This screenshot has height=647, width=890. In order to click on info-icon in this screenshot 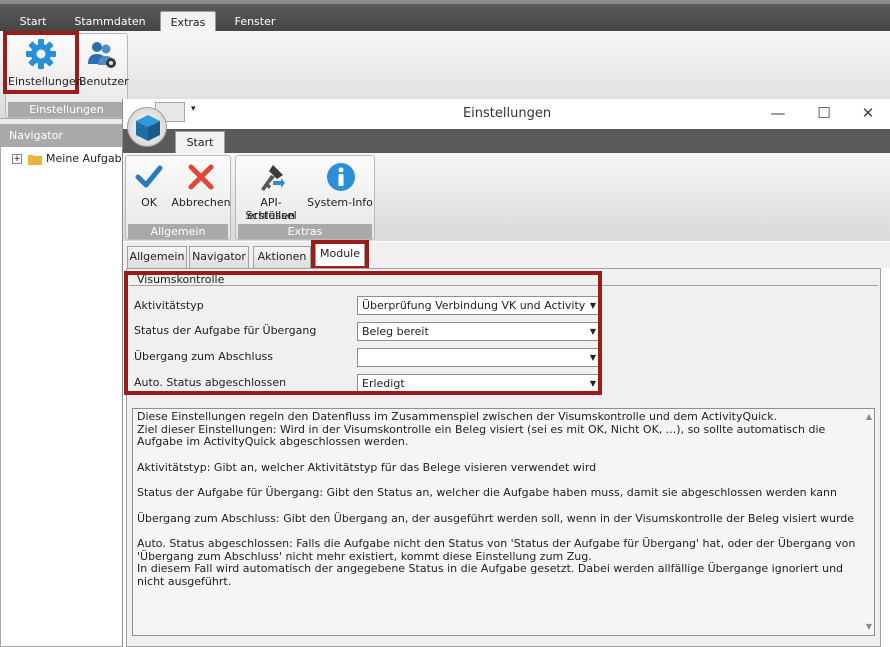, I will do `click(341, 177)`.